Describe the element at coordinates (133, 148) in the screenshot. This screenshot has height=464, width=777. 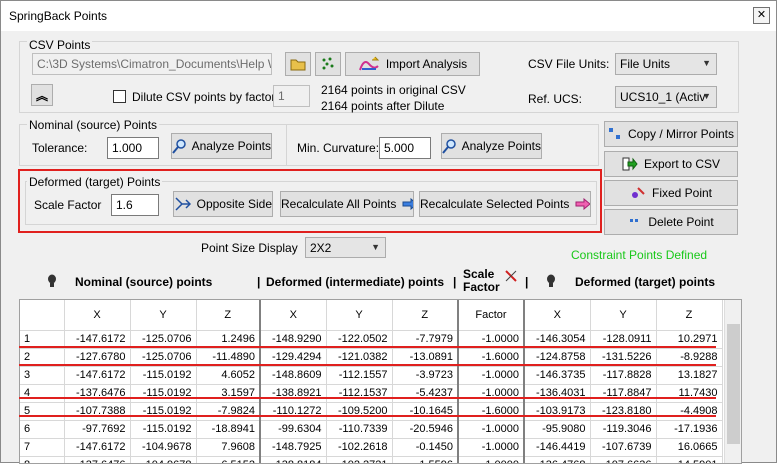
I see `tolerance-field: 1.000` at that location.